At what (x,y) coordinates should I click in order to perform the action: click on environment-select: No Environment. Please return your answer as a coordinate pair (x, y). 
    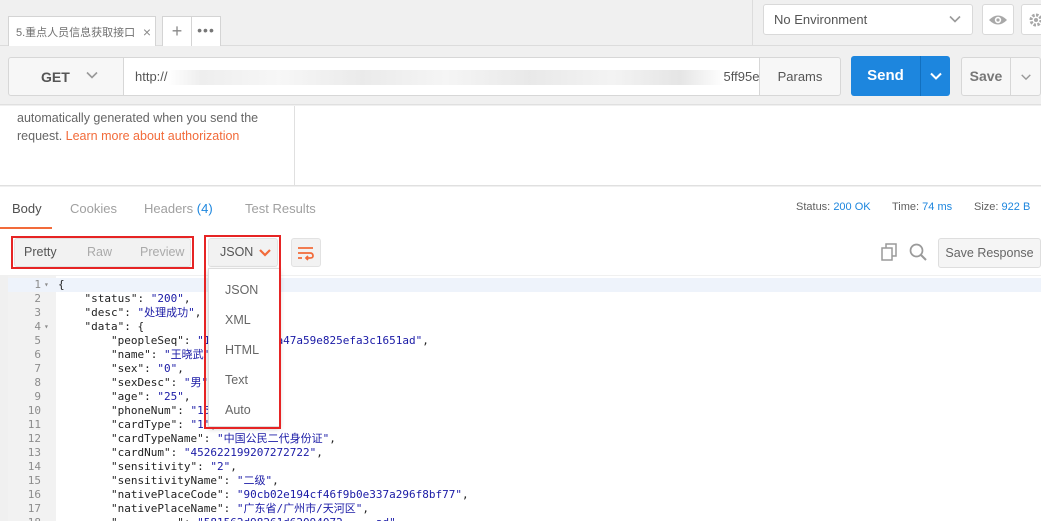
    Looking at the image, I should click on (868, 19).